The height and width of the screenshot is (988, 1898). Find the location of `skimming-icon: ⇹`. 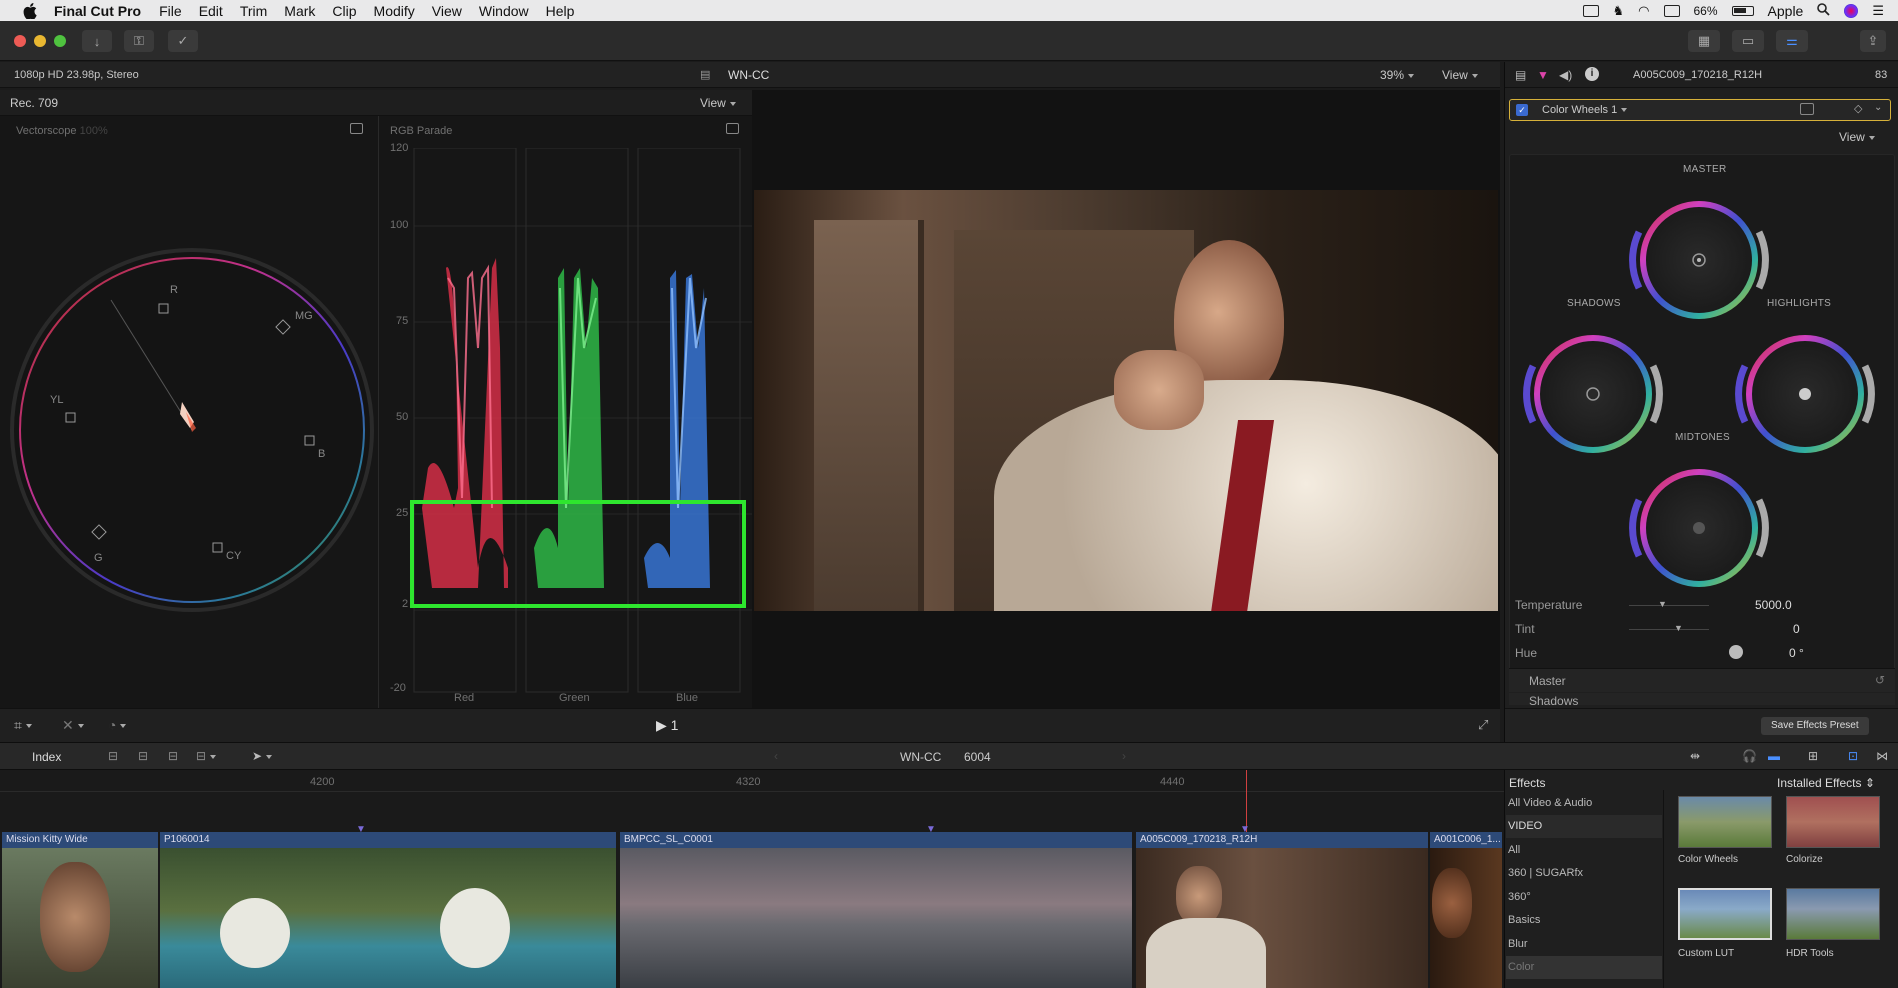

skimming-icon: ⇹ is located at coordinates (1695, 756).